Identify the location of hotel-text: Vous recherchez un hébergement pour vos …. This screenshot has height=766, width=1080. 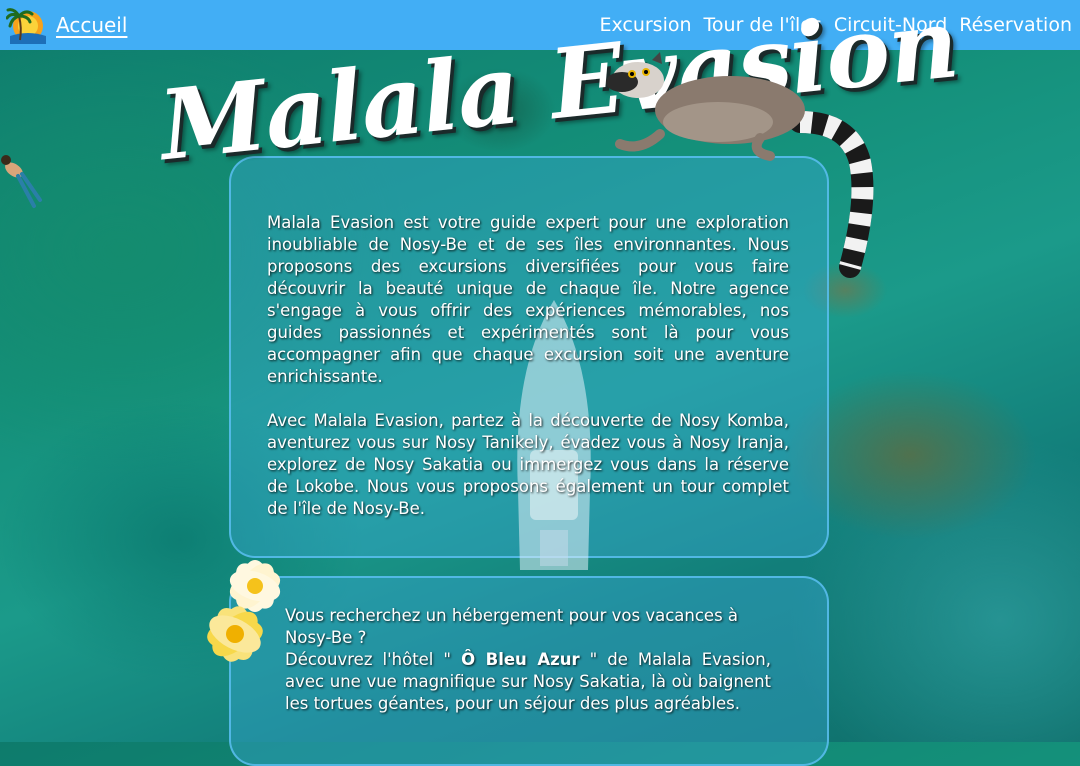
(528, 660).